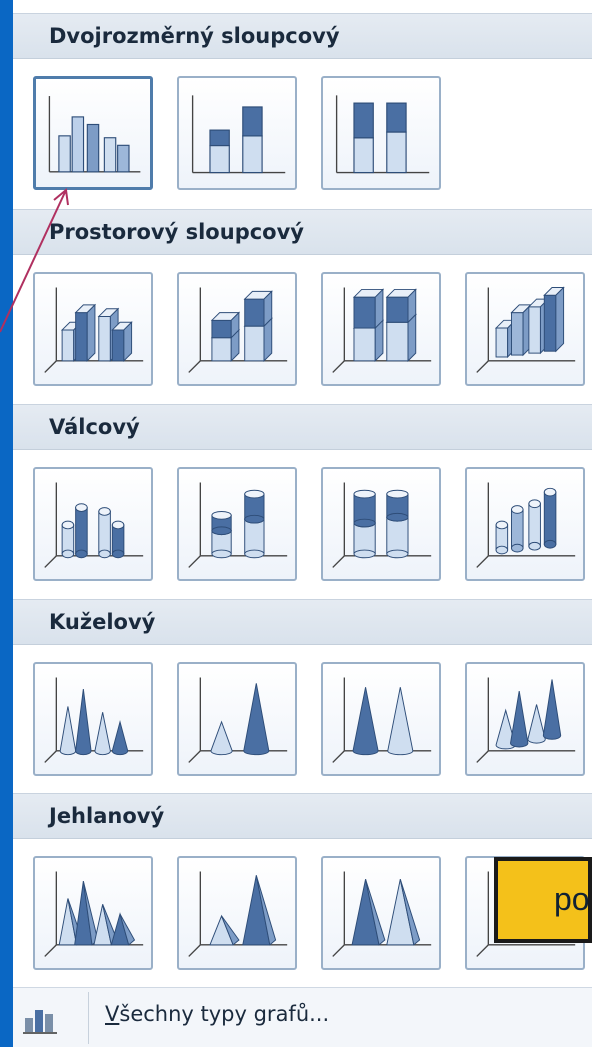 The image size is (592, 1047). I want to click on section-header-cone: Kuželový, so click(302, 622).